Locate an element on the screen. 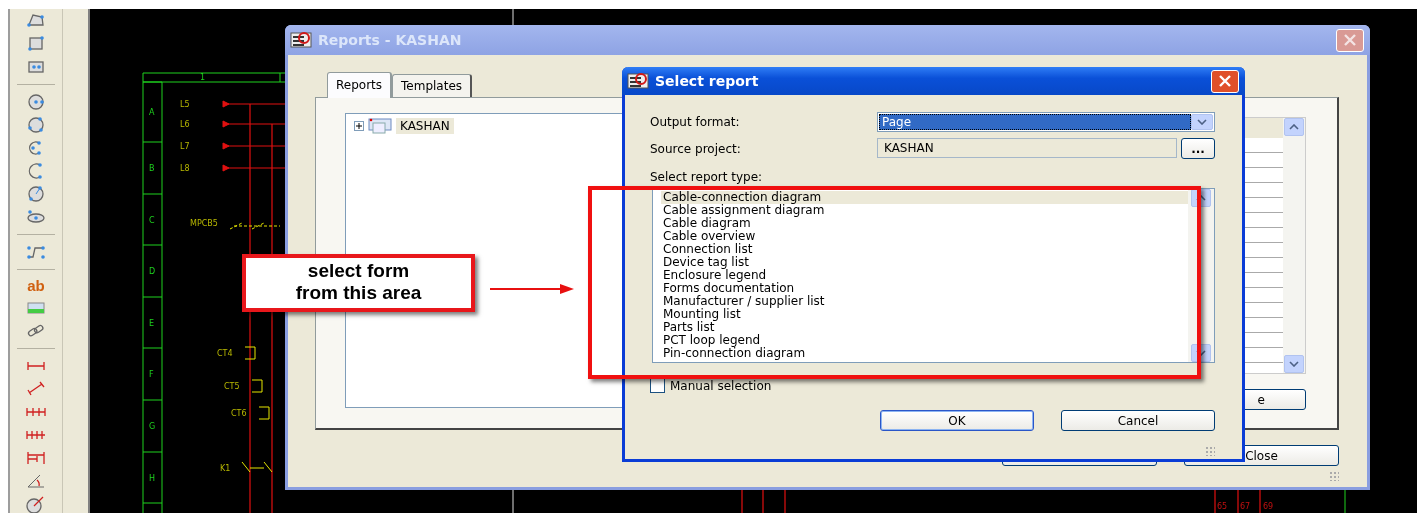  row-letter: A is located at coordinates (152, 112).